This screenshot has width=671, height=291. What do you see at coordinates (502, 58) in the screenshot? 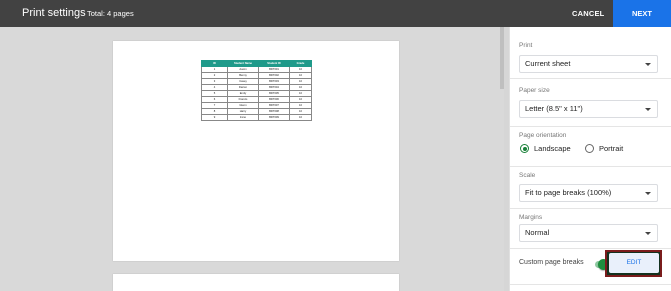
I see `preview-scrollbar` at bounding box center [502, 58].